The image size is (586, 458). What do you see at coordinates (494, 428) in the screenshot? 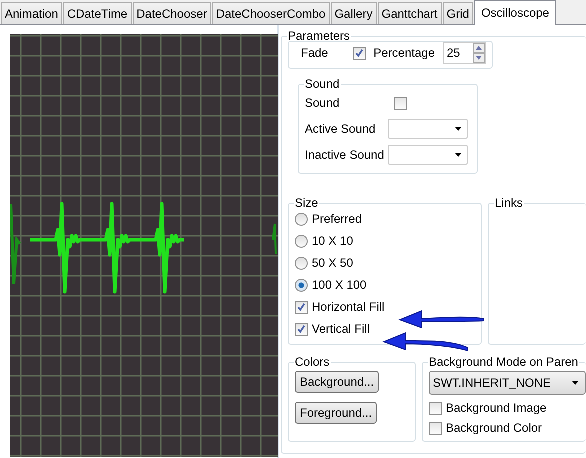
I see `checkbox-label: Background Color` at bounding box center [494, 428].